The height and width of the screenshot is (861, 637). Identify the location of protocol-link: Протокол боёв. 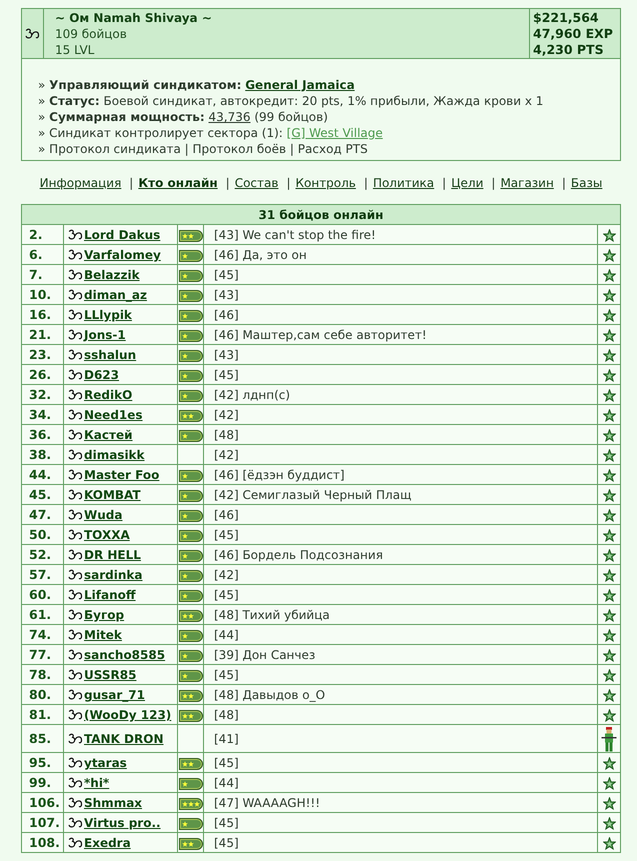
(239, 149).